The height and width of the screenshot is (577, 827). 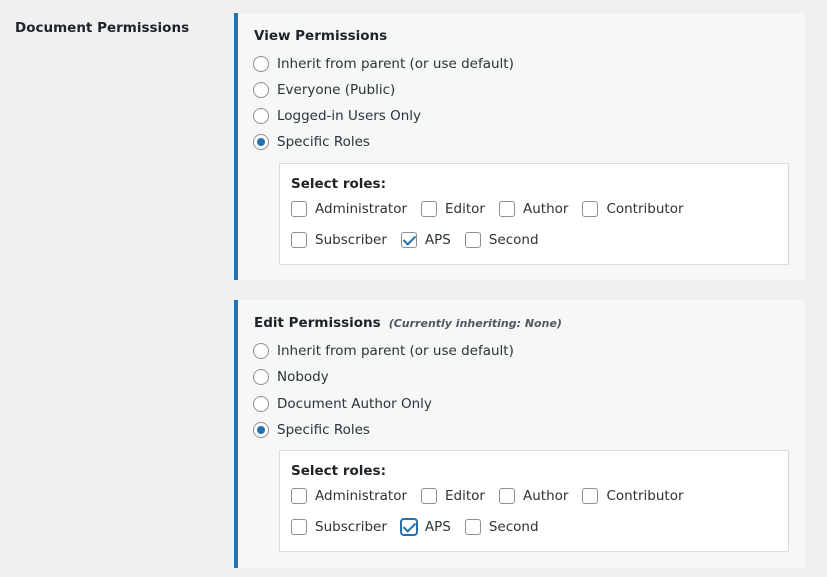 I want to click on view-role-aps: APS, so click(x=425, y=240).